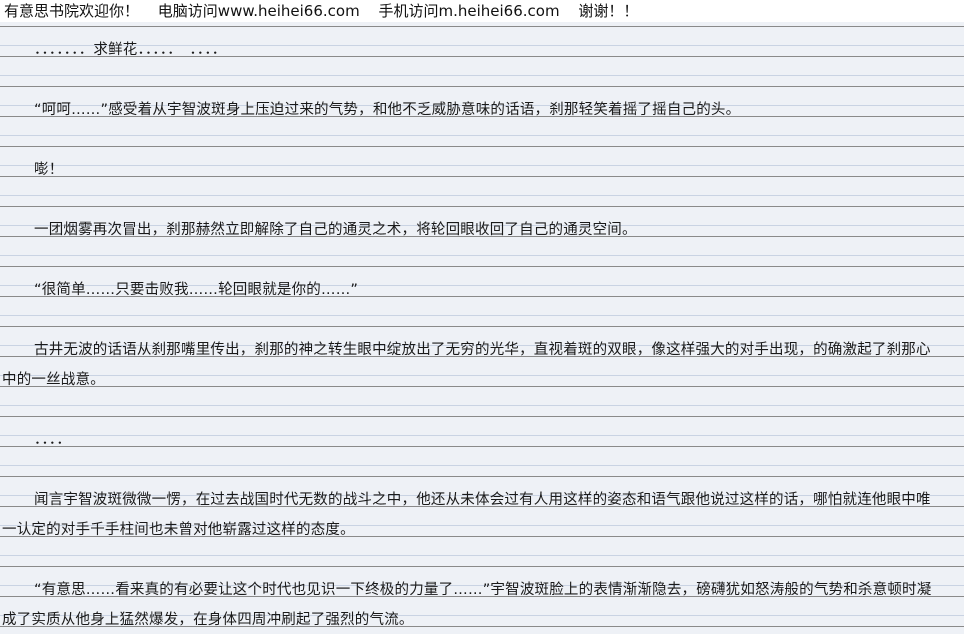  I want to click on paragraph: “很简单……只要击败我……轮回眼就是你的……”, so click(196, 290).